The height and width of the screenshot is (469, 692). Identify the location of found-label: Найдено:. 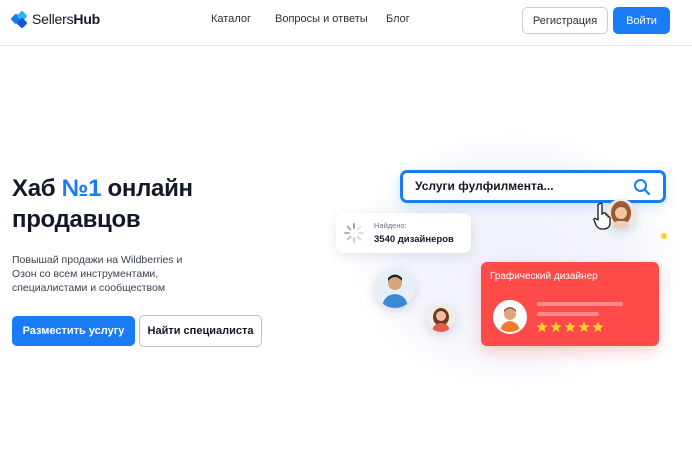
(390, 225).